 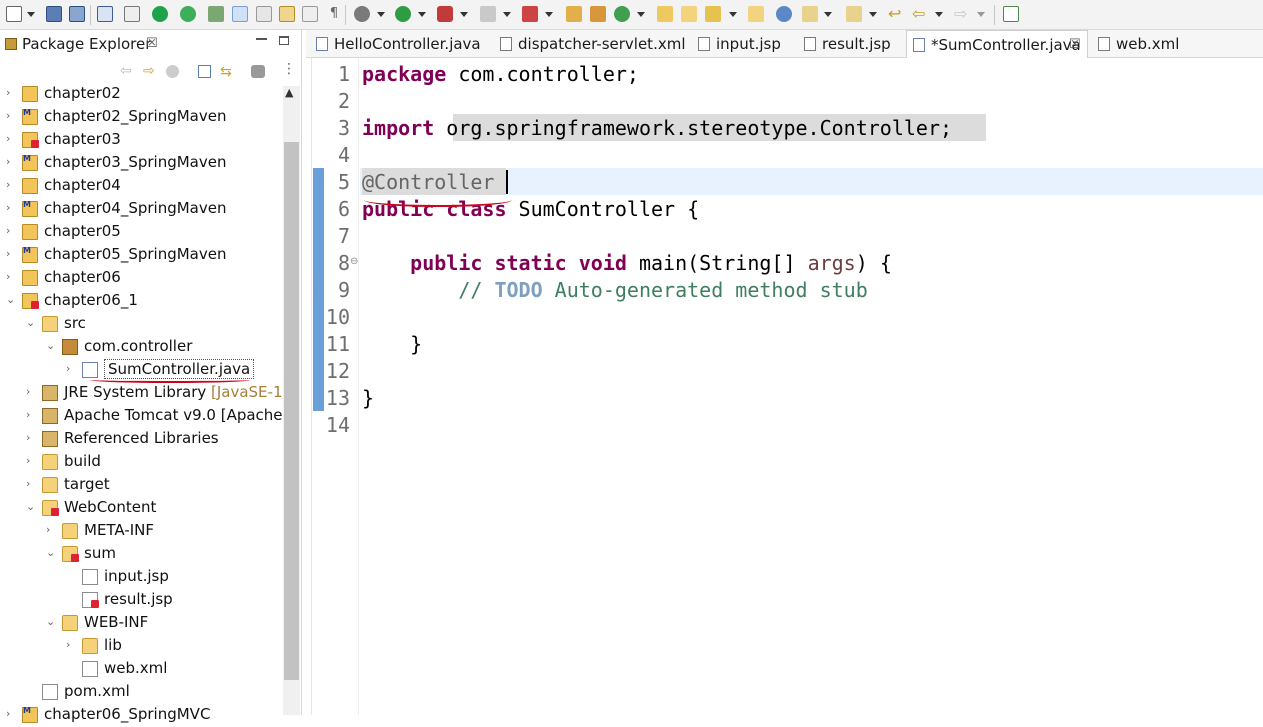 What do you see at coordinates (150, 44) in the screenshot?
I see `package-explorer-tab: Package Explorer ☒` at bounding box center [150, 44].